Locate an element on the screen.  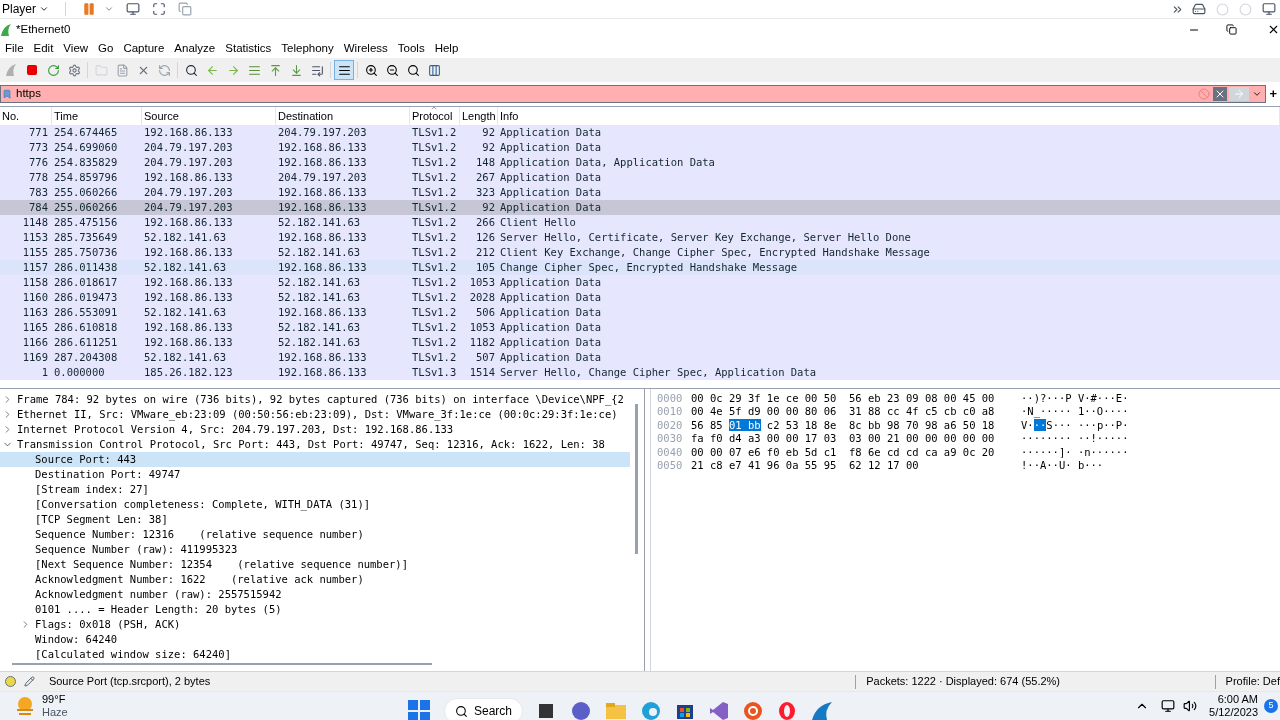
menu-item: Statistics is located at coordinates (248, 49).